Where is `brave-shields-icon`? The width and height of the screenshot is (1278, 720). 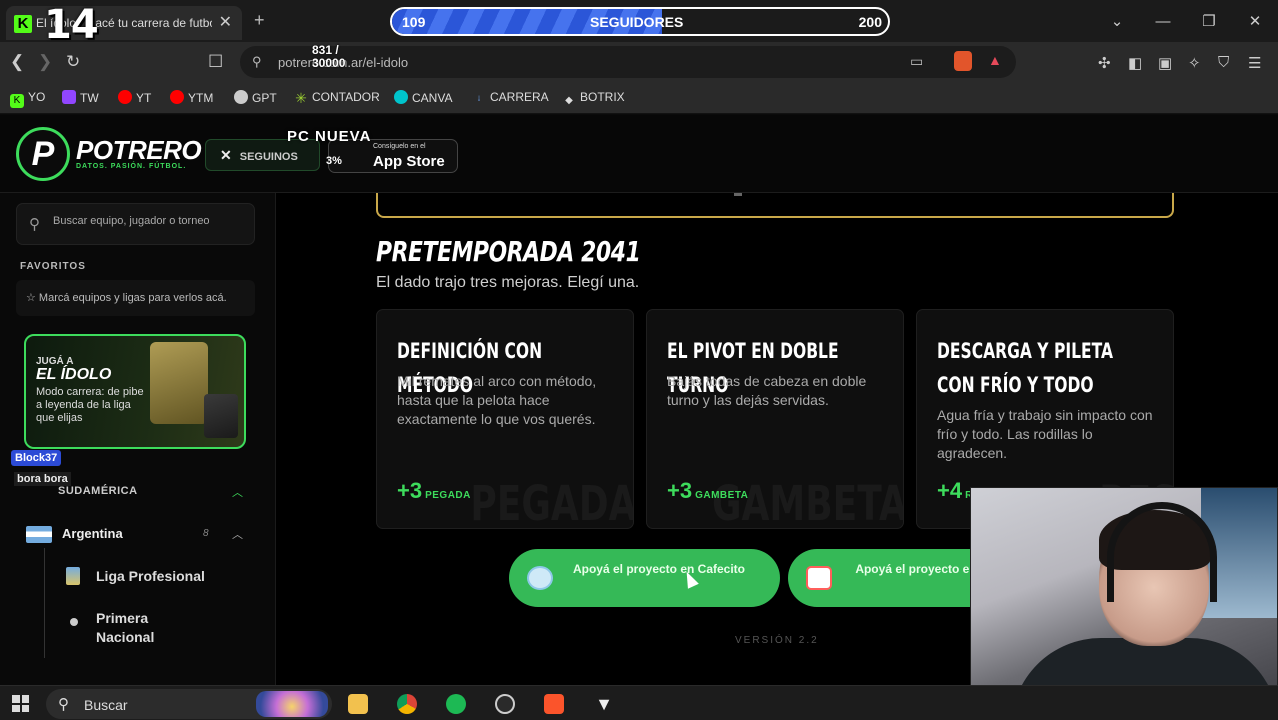 brave-shields-icon is located at coordinates (963, 61).